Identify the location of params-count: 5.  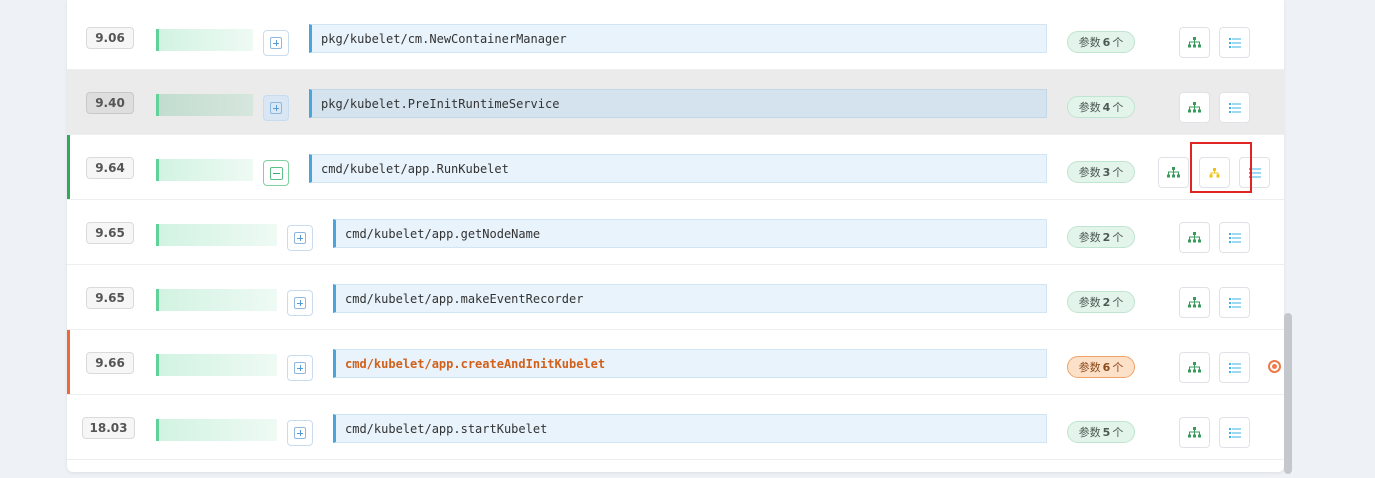
(1106, 432).